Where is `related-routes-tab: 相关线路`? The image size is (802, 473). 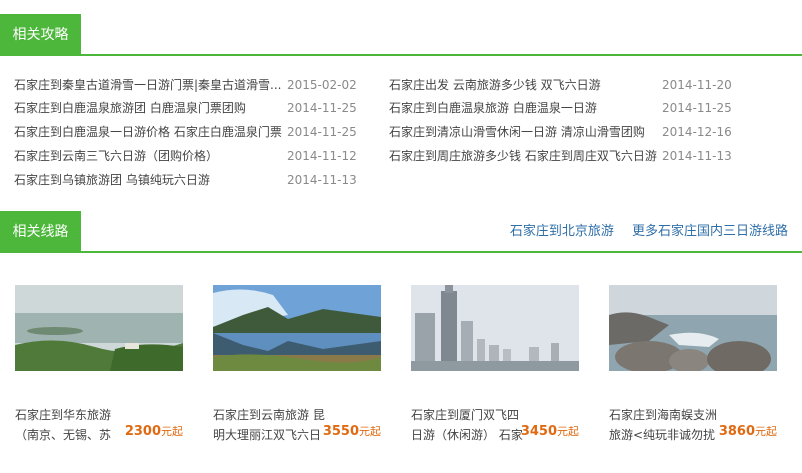
related-routes-tab: 相关线路 is located at coordinates (40, 232).